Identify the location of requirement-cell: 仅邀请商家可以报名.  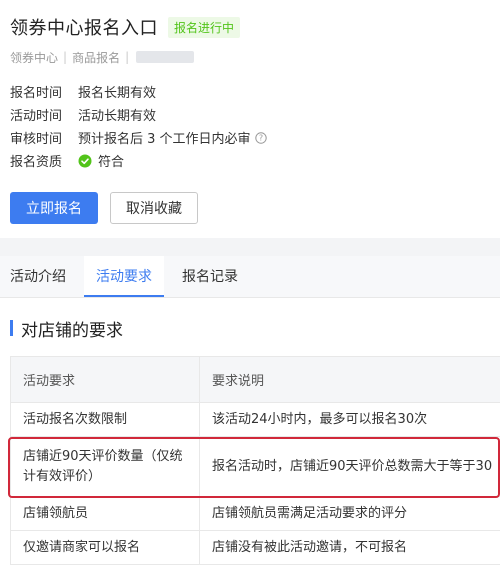
(105, 547).